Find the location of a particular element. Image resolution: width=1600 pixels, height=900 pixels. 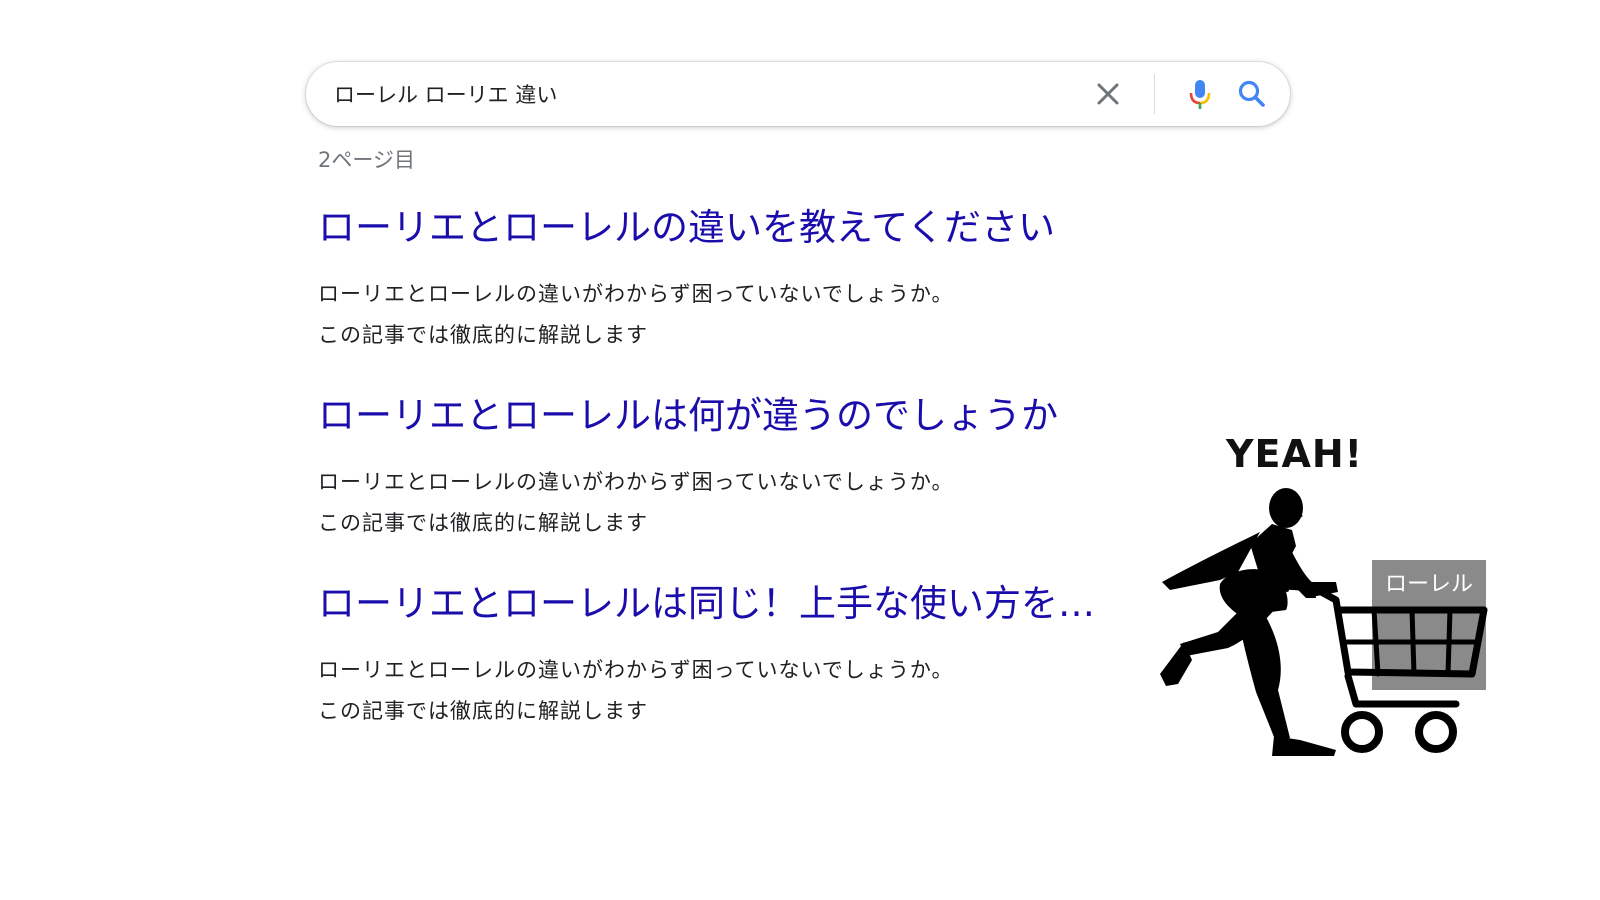

search-bar is located at coordinates (798, 94).